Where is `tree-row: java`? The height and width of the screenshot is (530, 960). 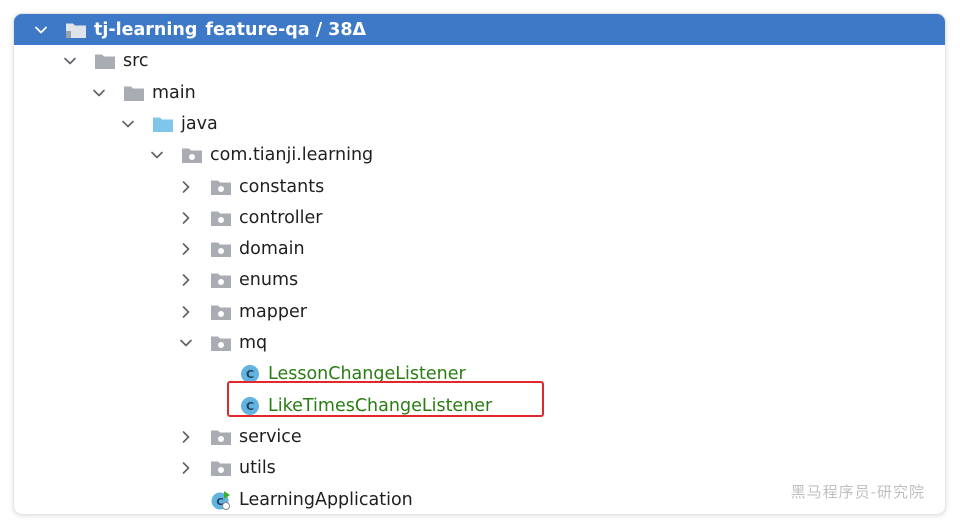
tree-row: java is located at coordinates (479, 123).